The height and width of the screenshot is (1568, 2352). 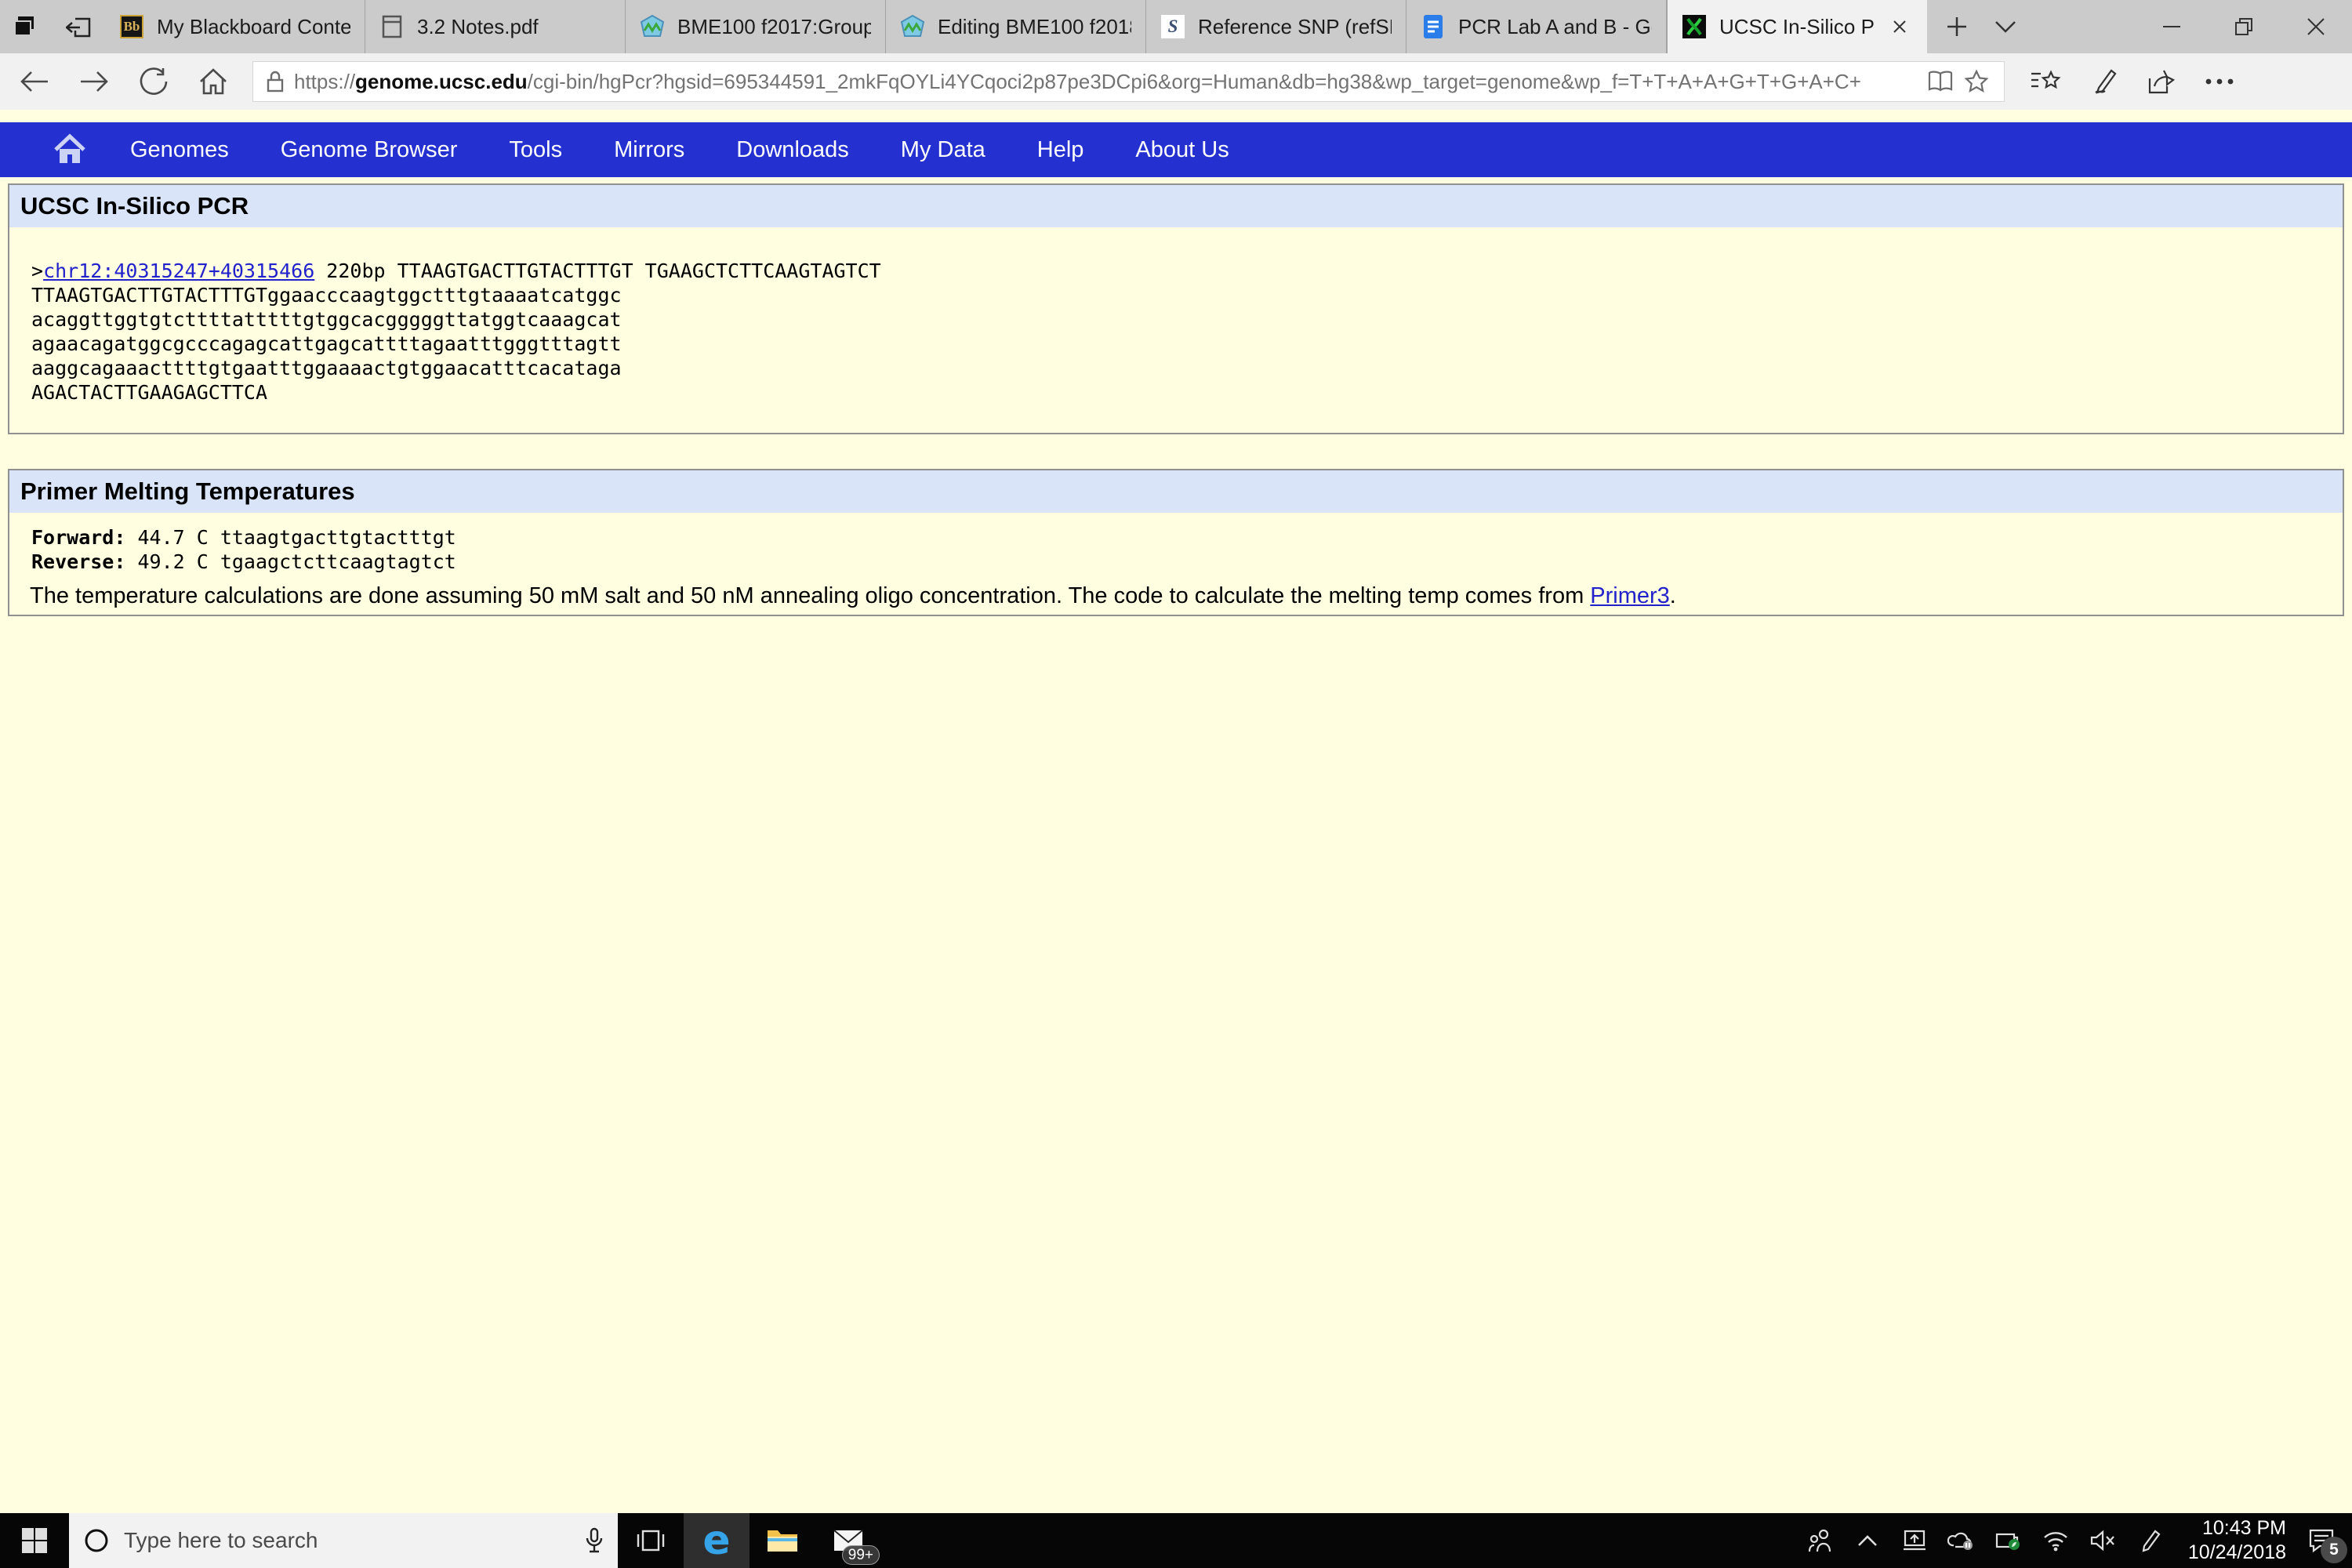 I want to click on window-controls, so click(x=2244, y=27).